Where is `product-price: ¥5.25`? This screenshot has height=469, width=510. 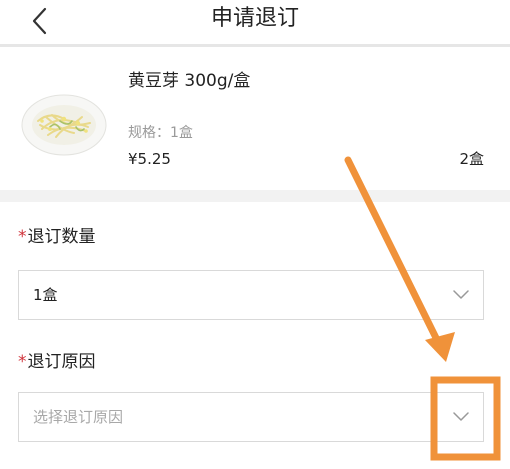
product-price: ¥5.25 is located at coordinates (149, 159).